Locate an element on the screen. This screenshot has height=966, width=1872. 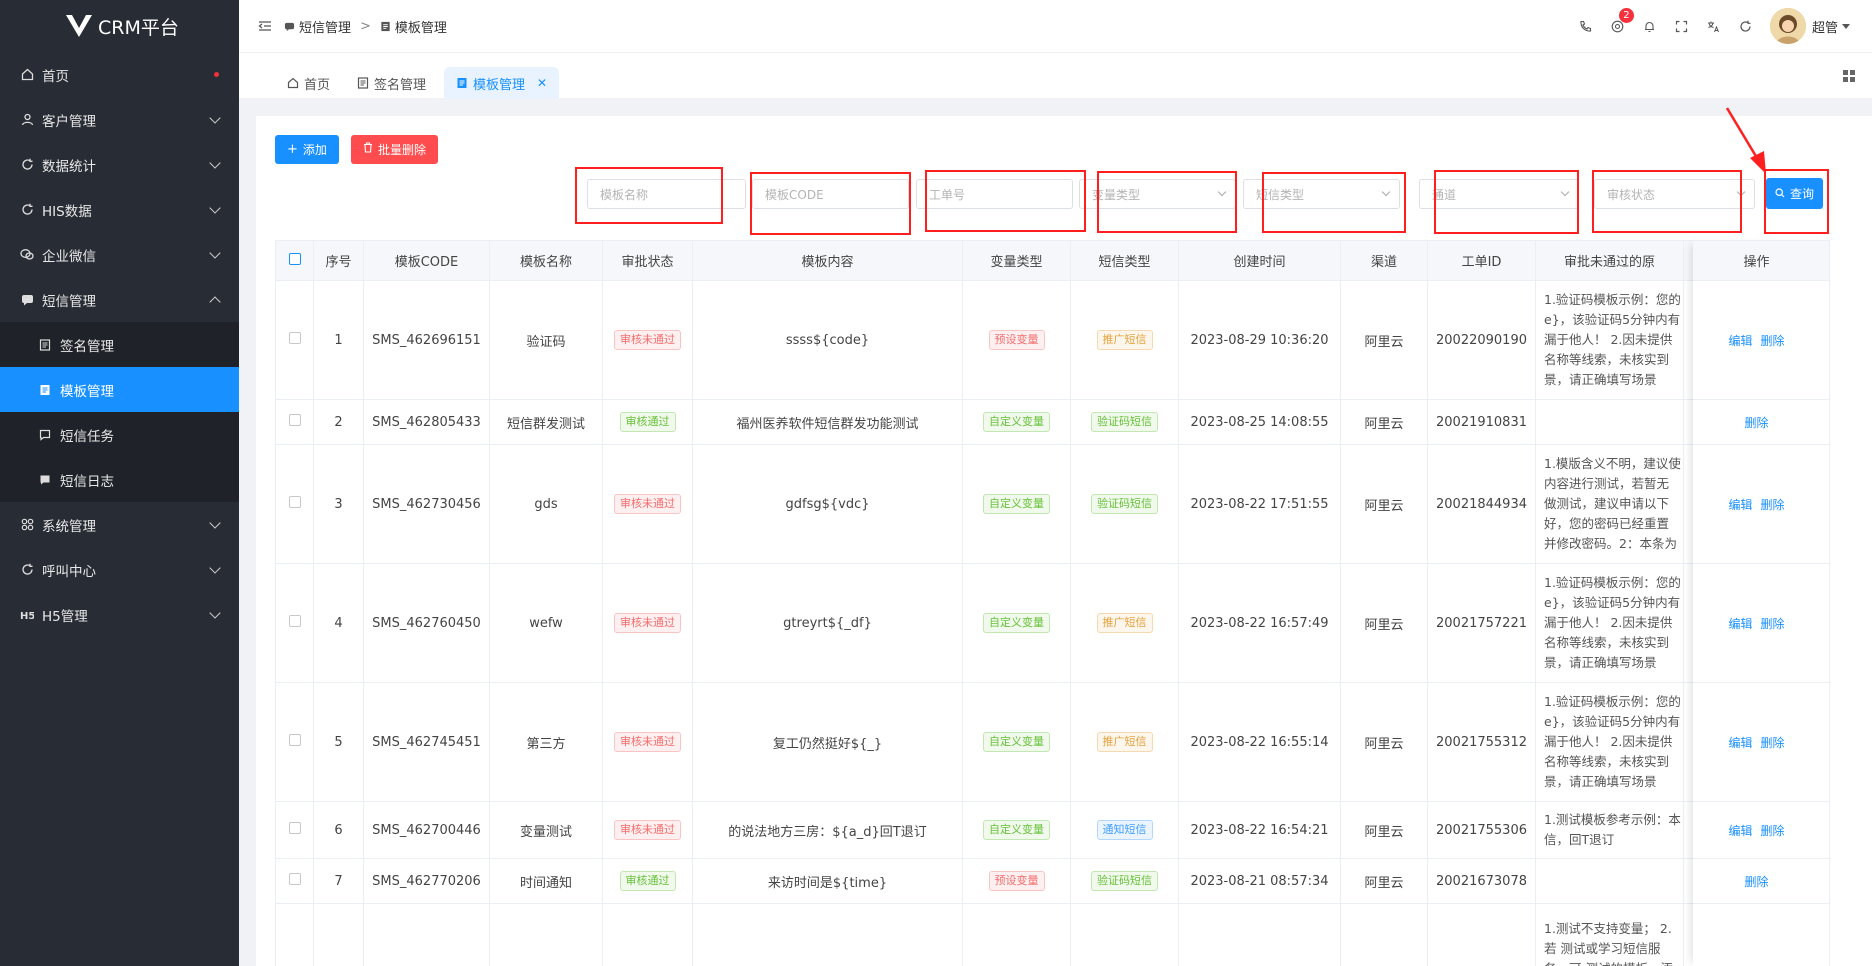
sidebar-item-wecom: 企业微信 is located at coordinates (119, 254).